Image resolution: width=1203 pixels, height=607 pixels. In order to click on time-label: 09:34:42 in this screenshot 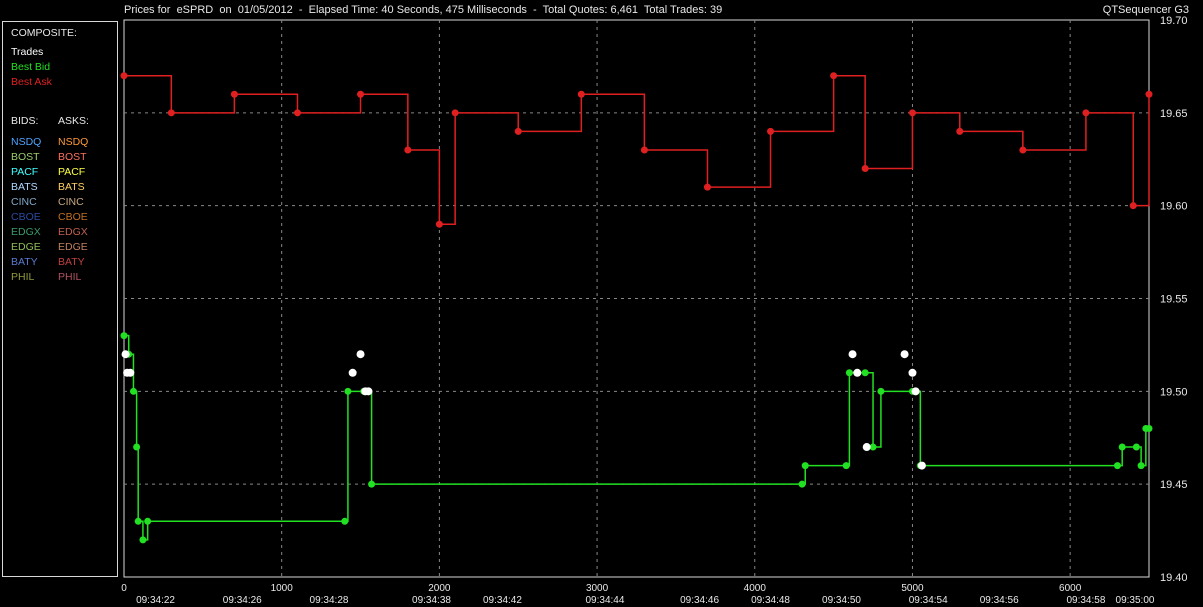, I will do `click(502, 600)`.